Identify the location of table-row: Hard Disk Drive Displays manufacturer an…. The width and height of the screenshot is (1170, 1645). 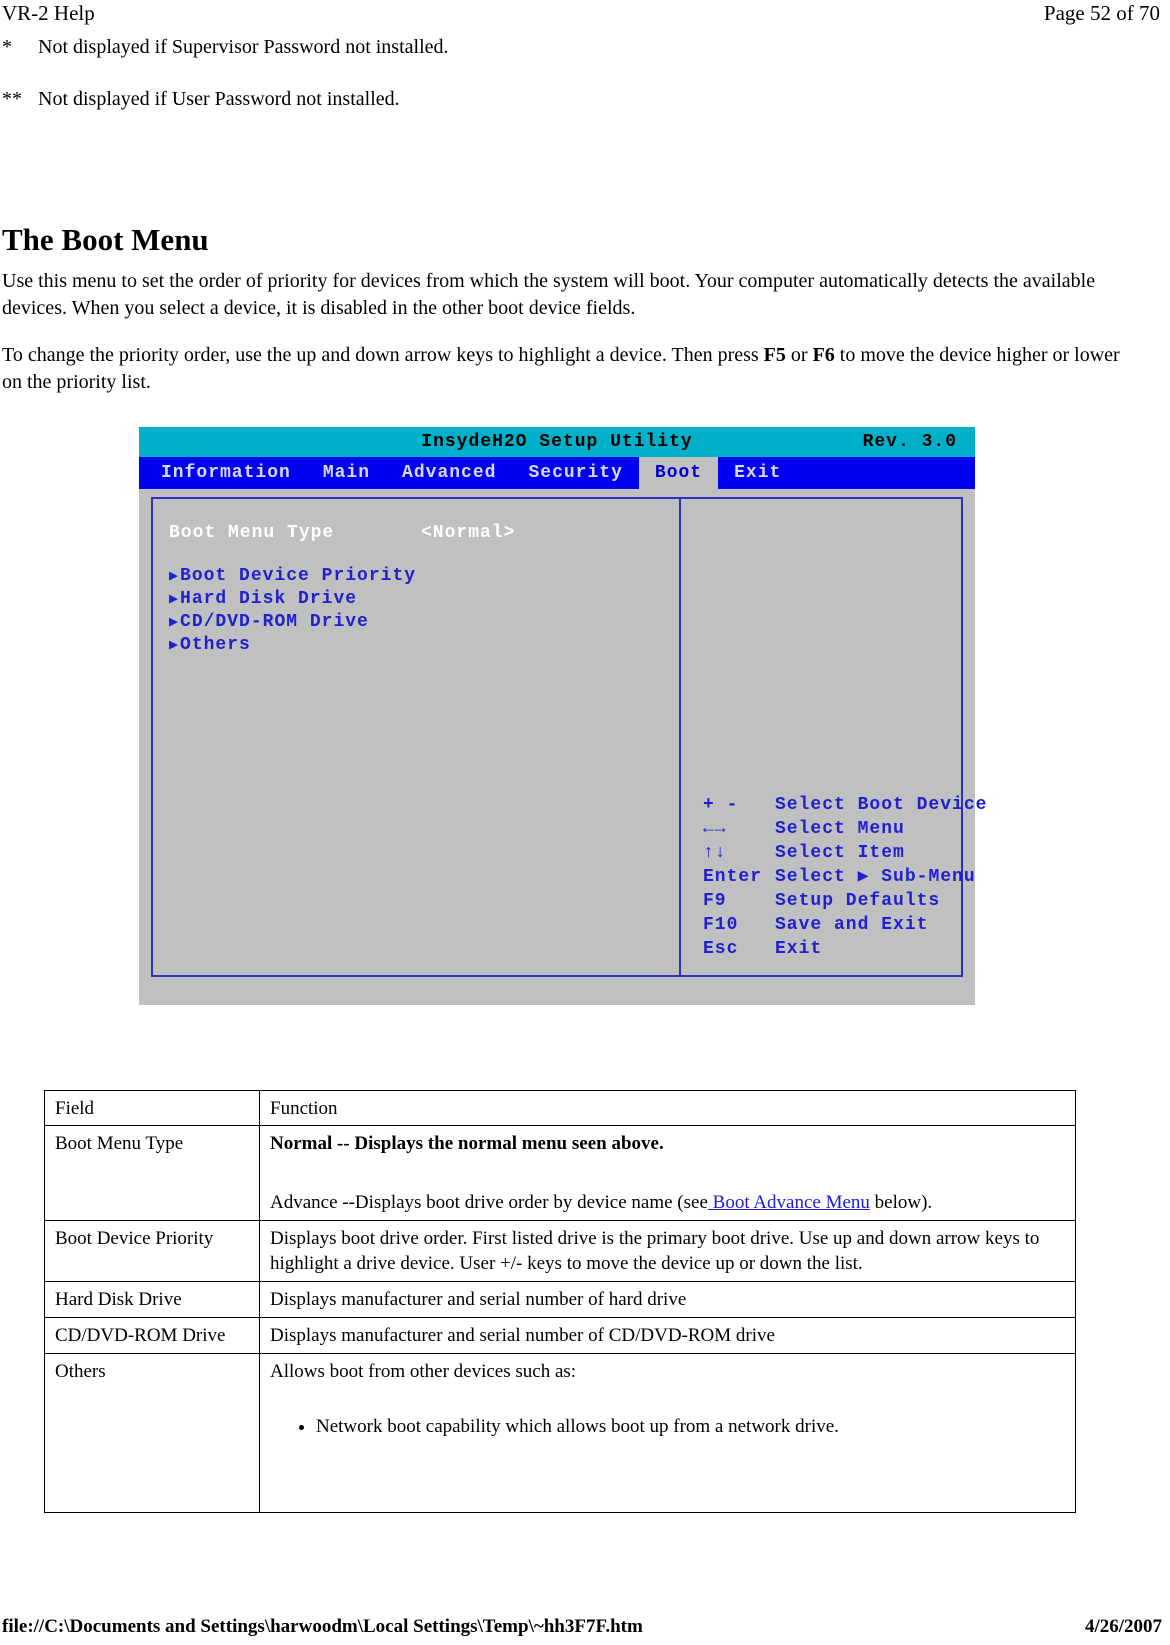
(560, 1299).